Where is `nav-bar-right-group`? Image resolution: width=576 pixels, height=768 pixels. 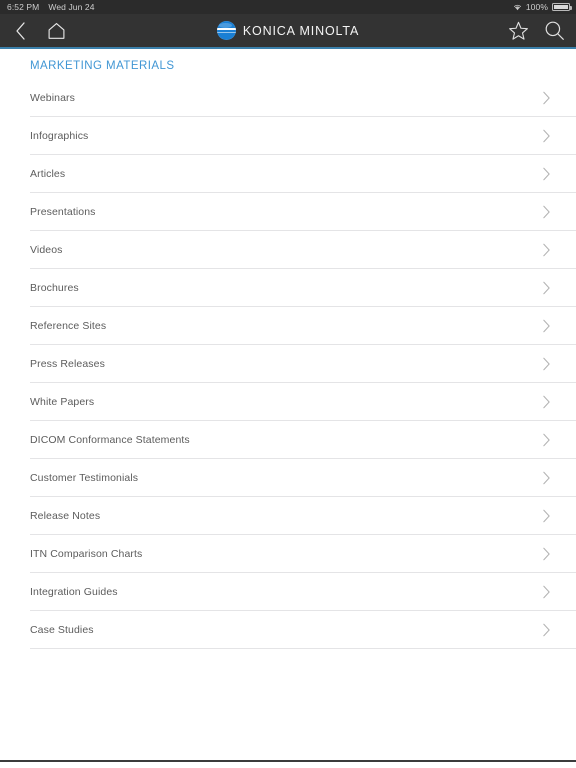
nav-bar-right-group is located at coordinates (538, 30).